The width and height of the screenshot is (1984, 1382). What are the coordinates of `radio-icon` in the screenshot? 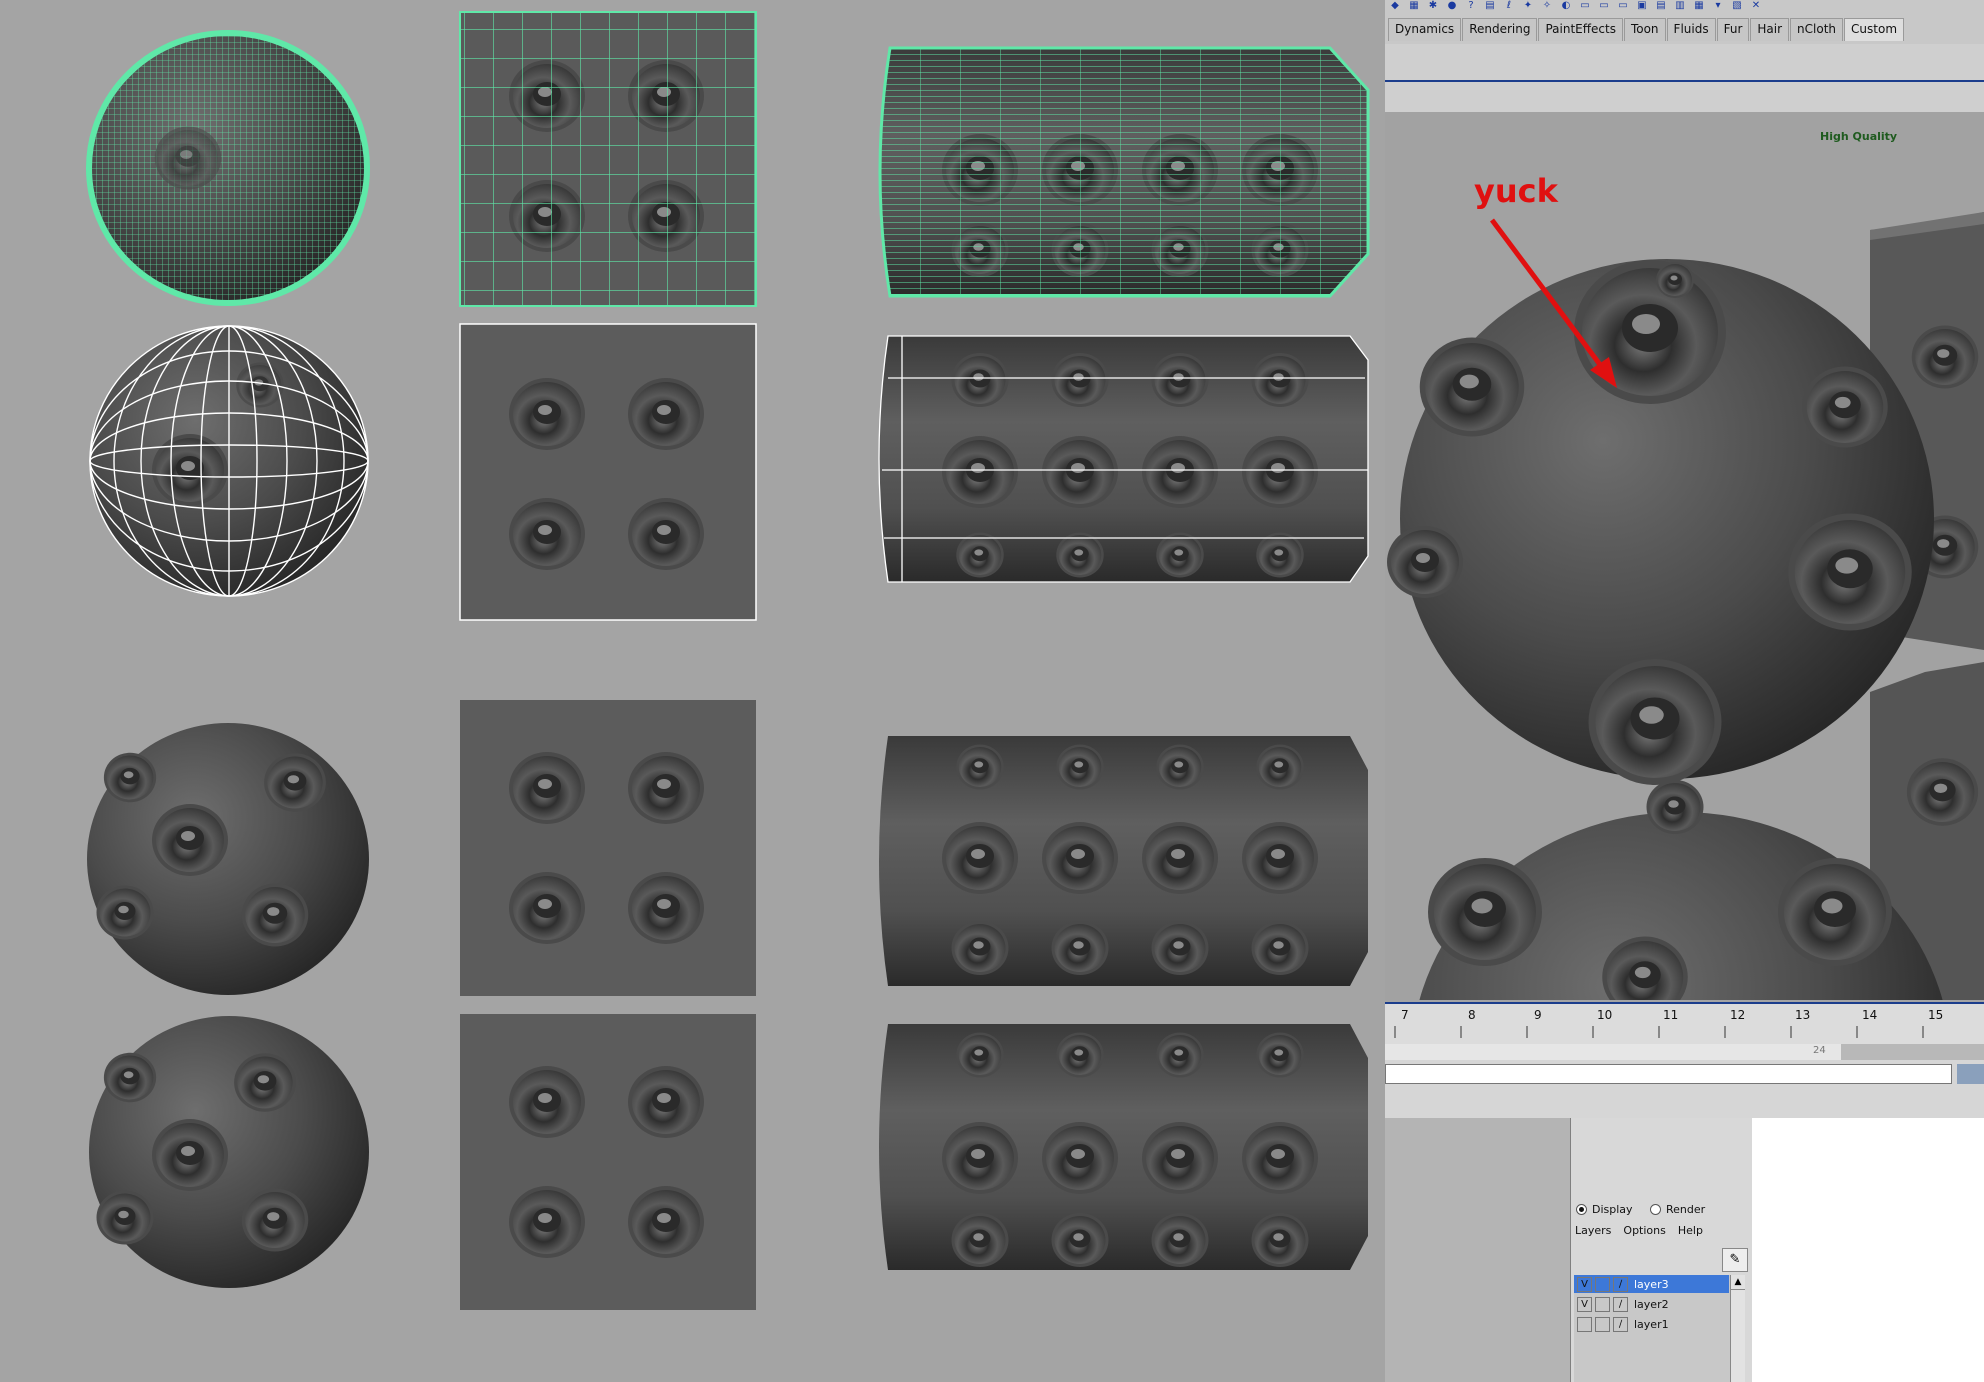 It's located at (1655, 1209).